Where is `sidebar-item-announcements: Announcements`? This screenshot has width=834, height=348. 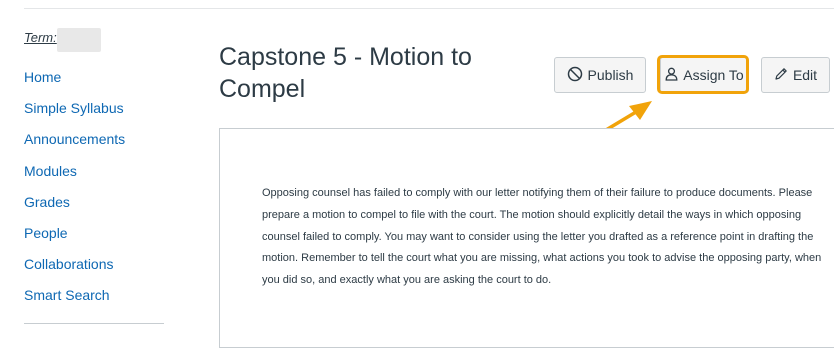
sidebar-item-announcements: Announcements is located at coordinates (74, 143).